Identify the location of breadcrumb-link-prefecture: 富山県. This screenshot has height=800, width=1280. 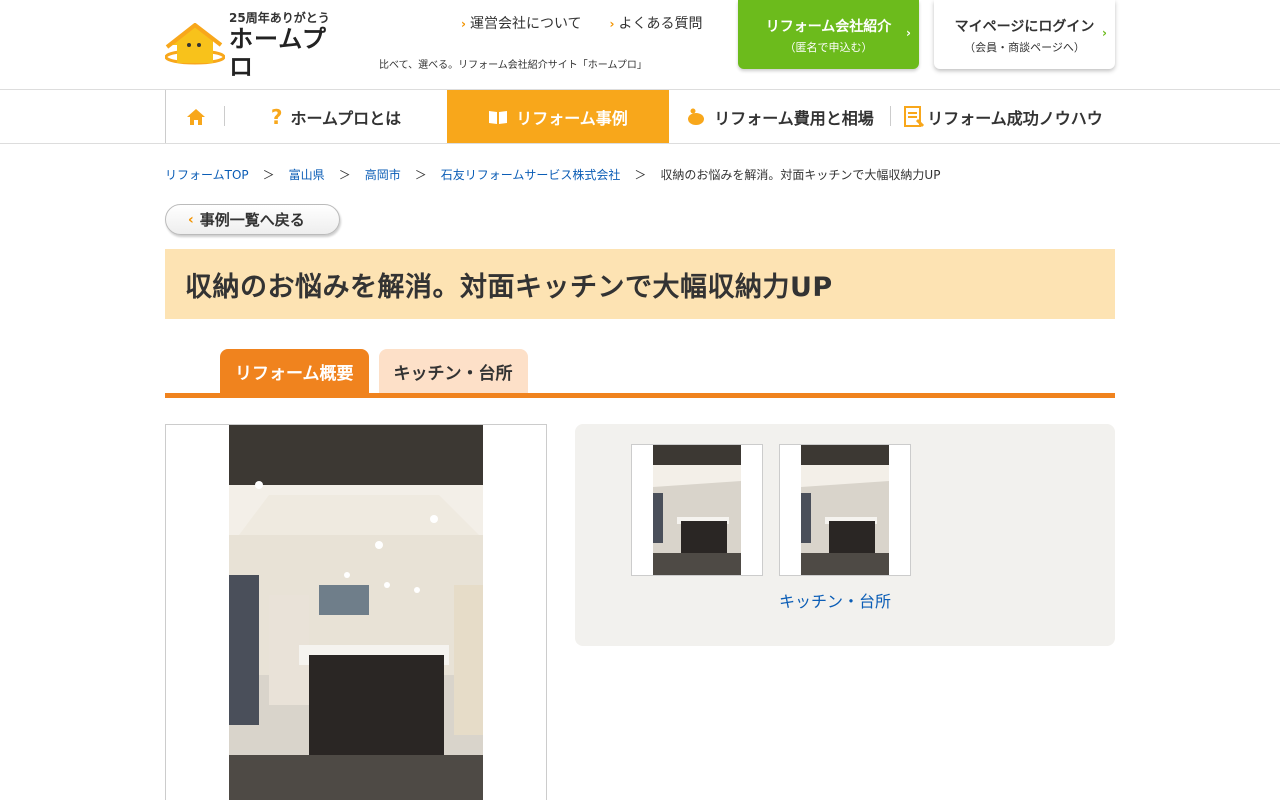
(307, 174).